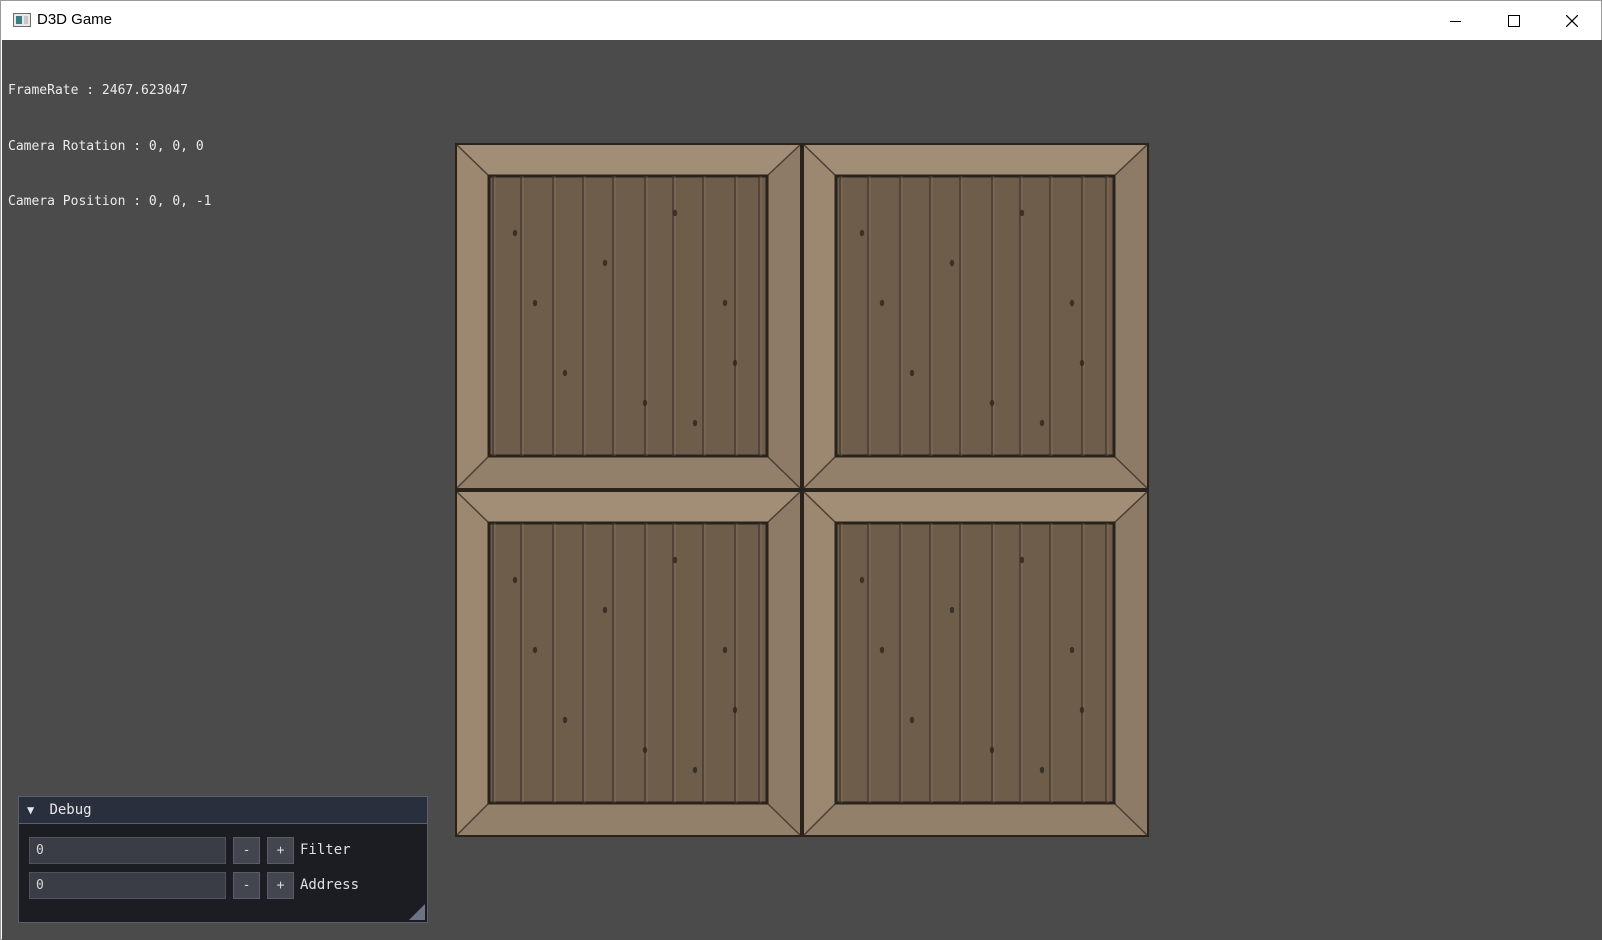  I want to click on address-increment-button: +, so click(280, 885).